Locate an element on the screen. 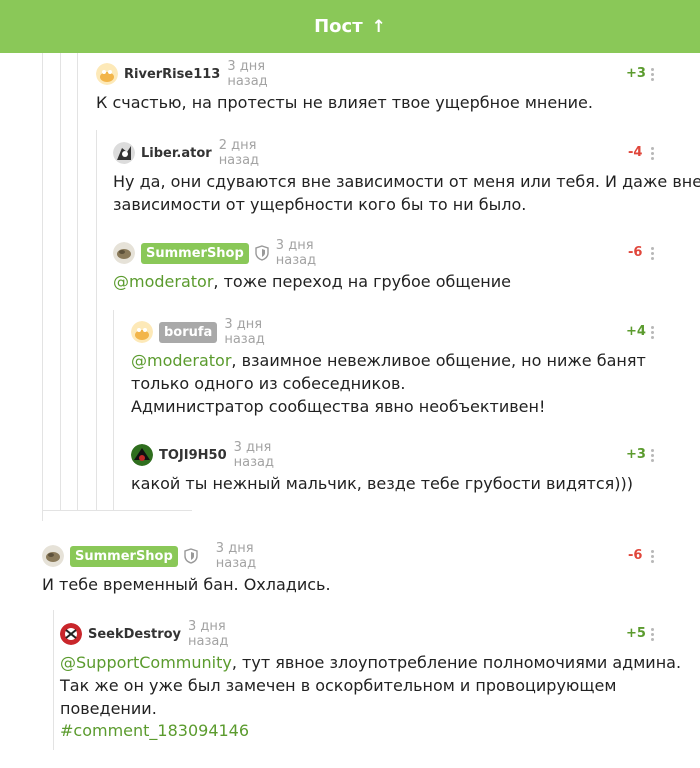  author-name: RiverRise113 is located at coordinates (172, 74).